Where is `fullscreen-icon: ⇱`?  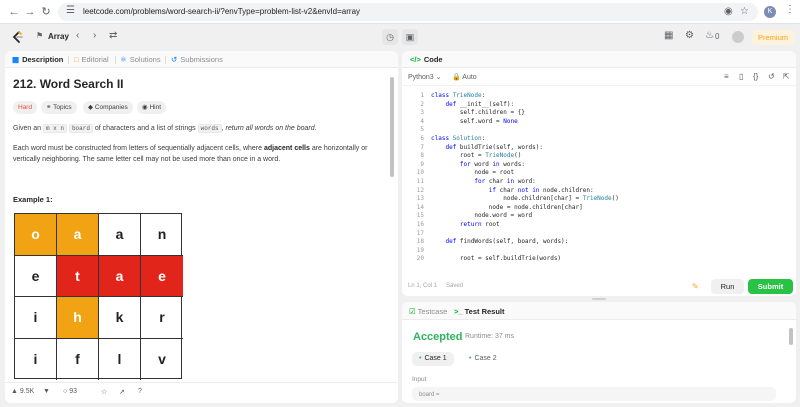
fullscreen-icon: ⇱ is located at coordinates (786, 76).